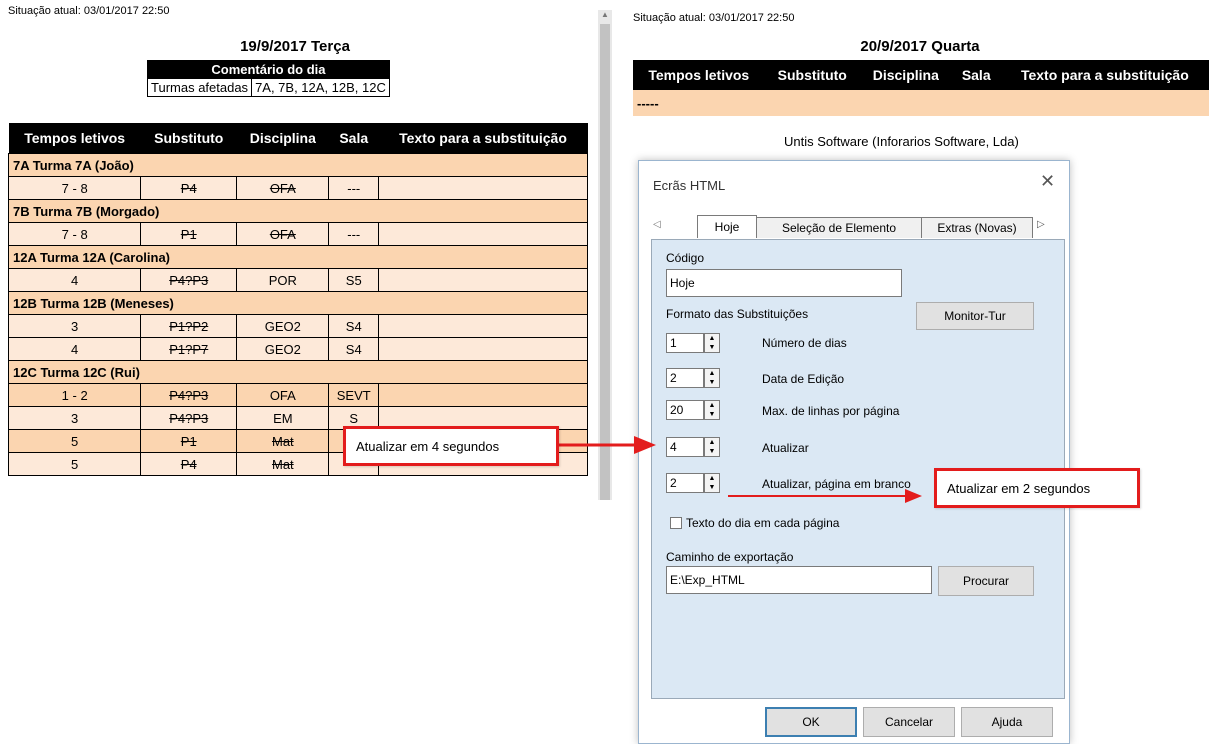 The width and height of the screenshot is (1209, 744). What do you see at coordinates (451, 446) in the screenshot?
I see `callout-atualizar-4: Atualizar em 4 segundos` at bounding box center [451, 446].